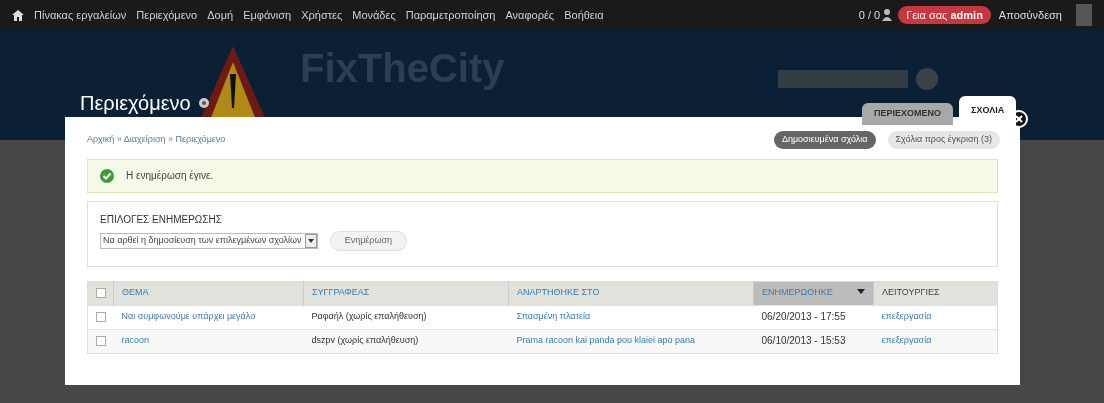 Image resolution: width=1104 pixels, height=403 pixels. What do you see at coordinates (530, 15) in the screenshot?
I see `toolbar-menu-item: Αναφορές` at bounding box center [530, 15].